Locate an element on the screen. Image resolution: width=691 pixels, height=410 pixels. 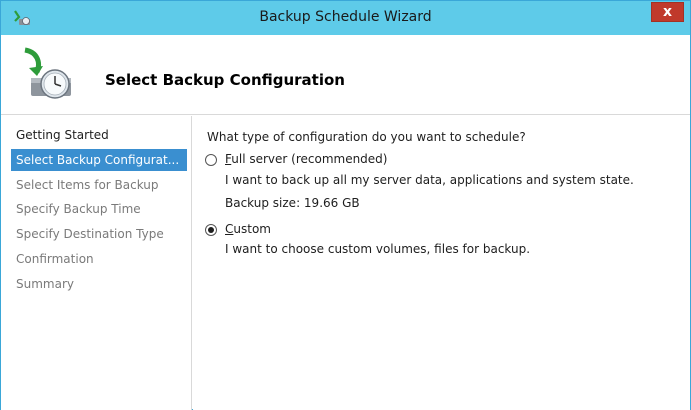
step-confirmation: Confirmation is located at coordinates (96, 259).